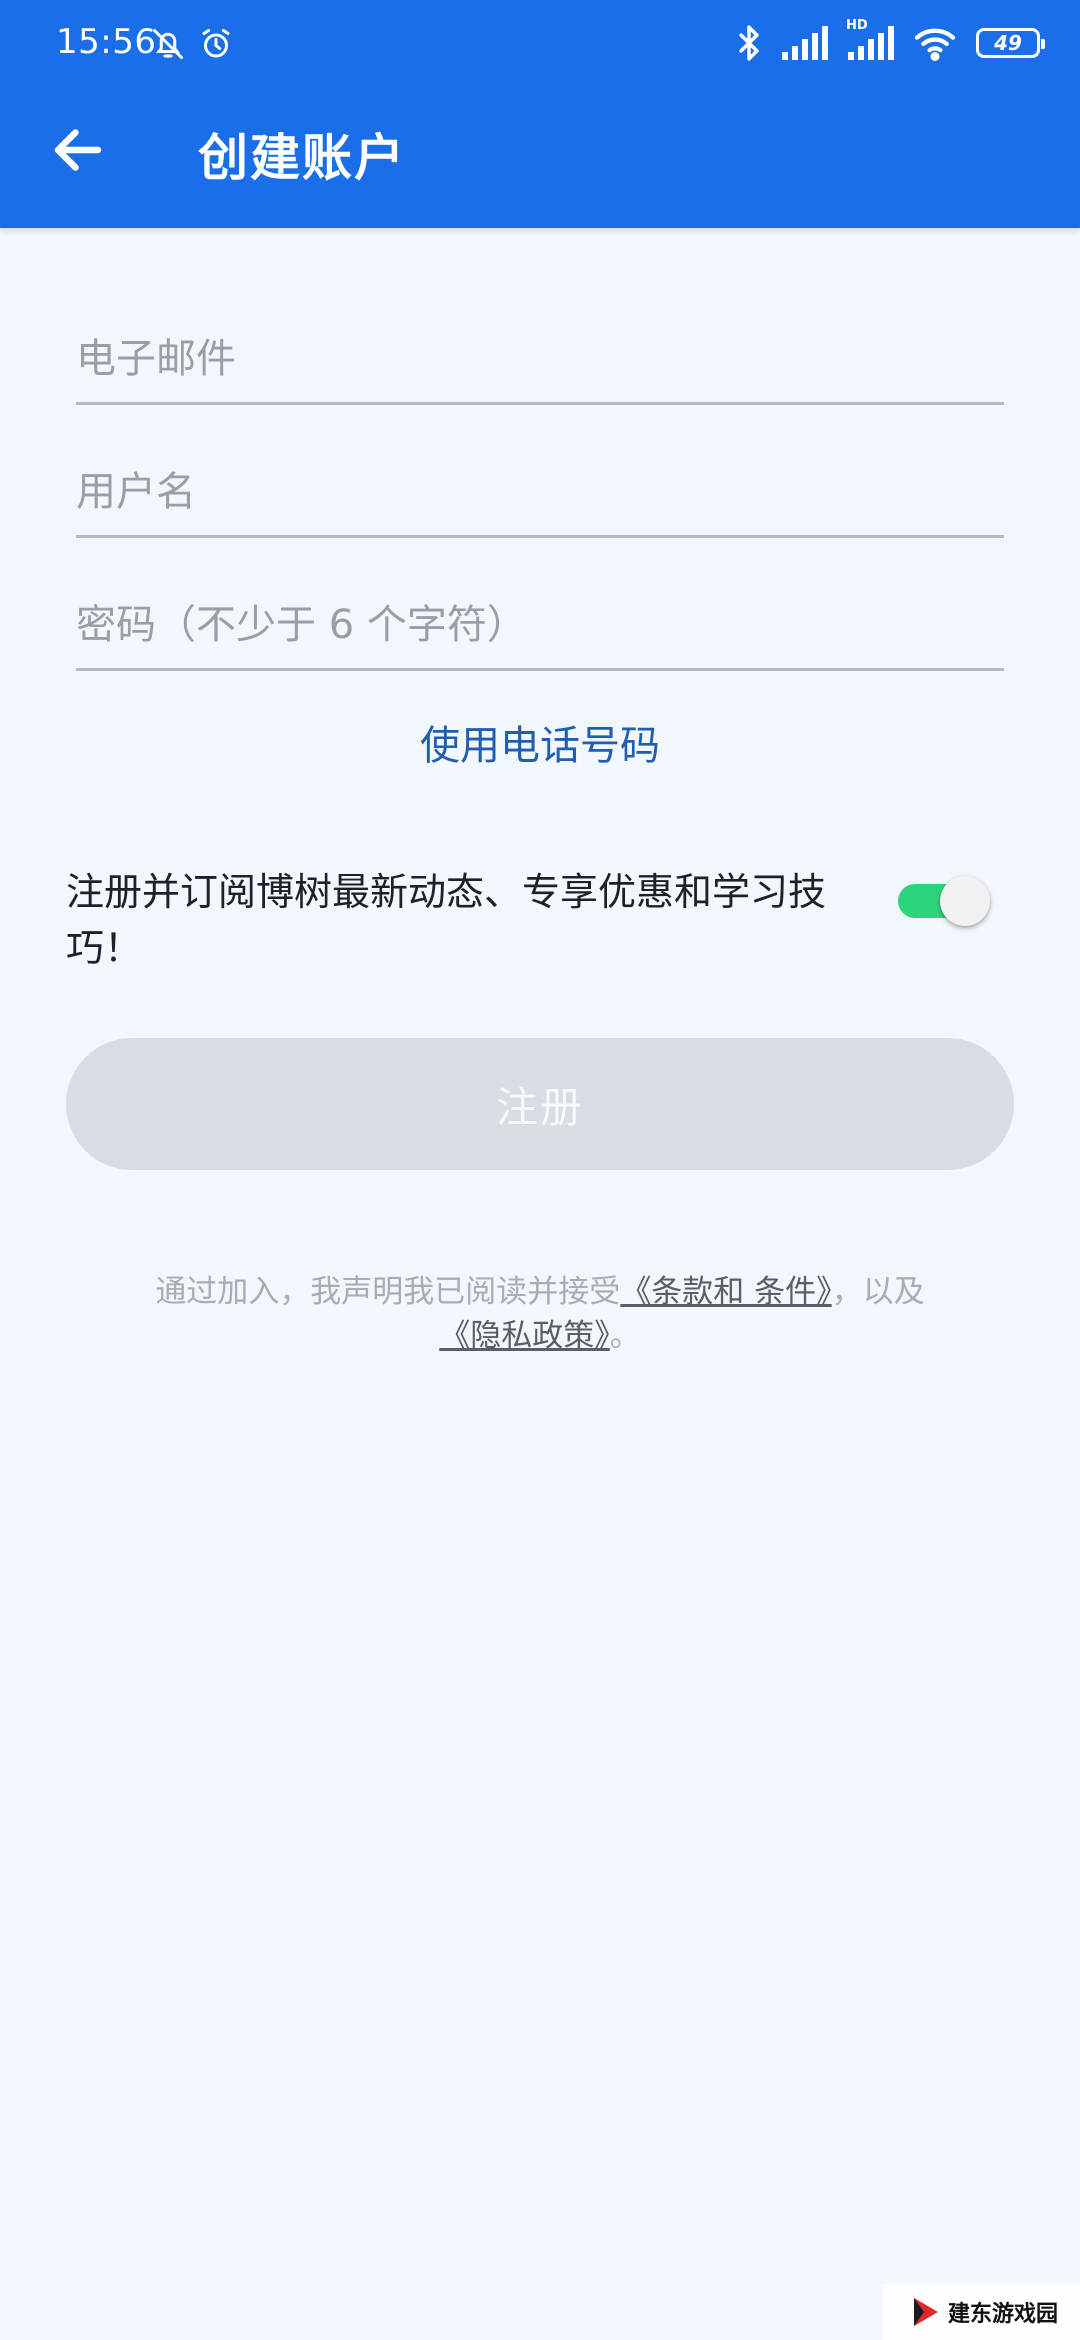 This screenshot has height=2340, width=1080. What do you see at coordinates (625, 1336) in the screenshot?
I see `legal-suffix: 。` at bounding box center [625, 1336].